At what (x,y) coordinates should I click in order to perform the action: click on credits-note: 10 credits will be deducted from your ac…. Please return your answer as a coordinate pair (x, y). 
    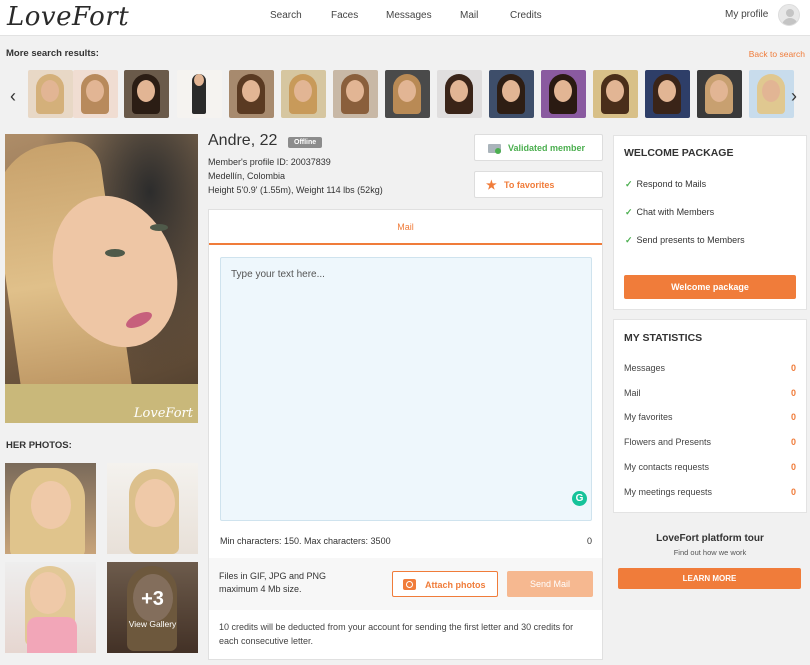
    Looking at the image, I should click on (396, 634).